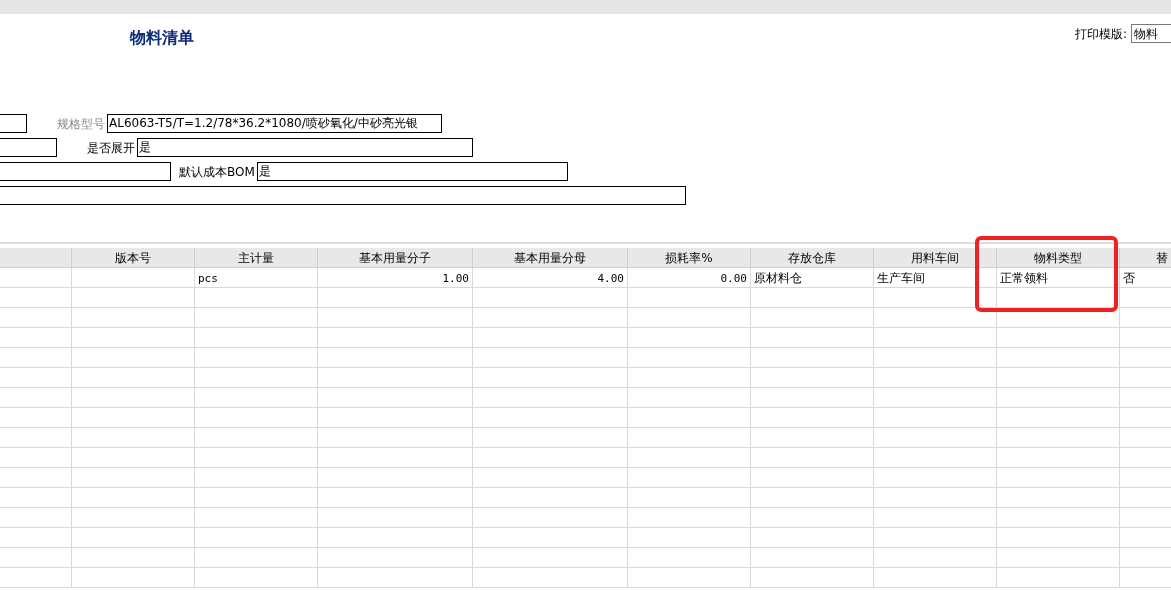  I want to click on field-label: 是否展开, so click(111, 148).